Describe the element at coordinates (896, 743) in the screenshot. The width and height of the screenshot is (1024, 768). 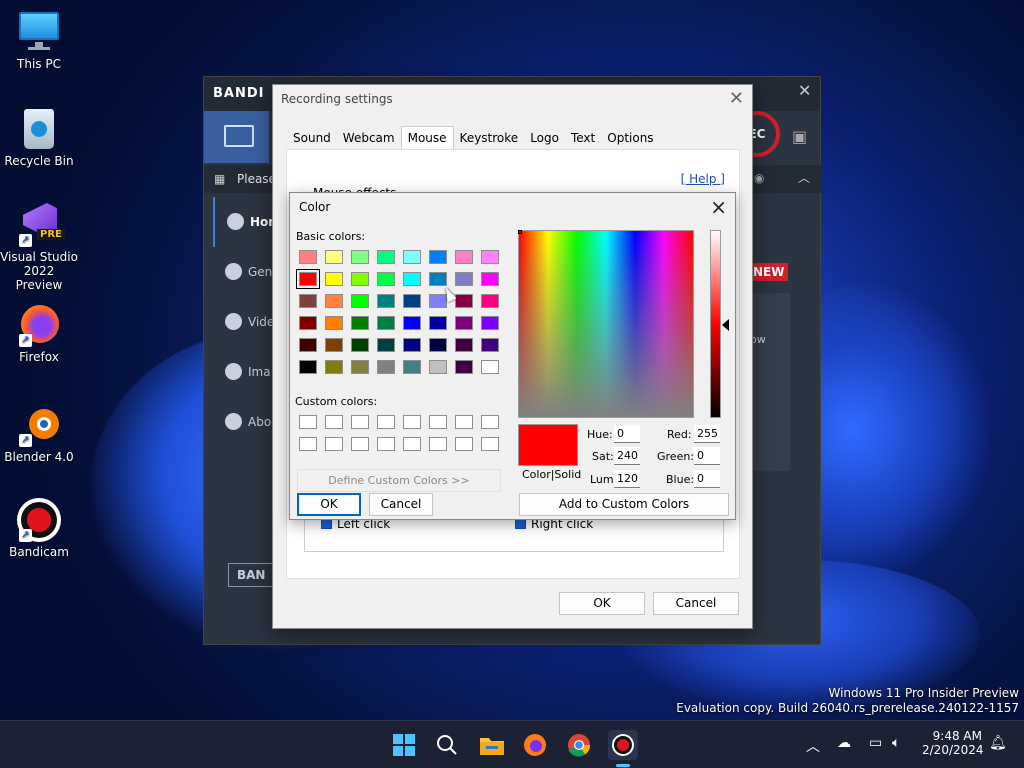
I see `volume-icon: 🔈︎` at that location.